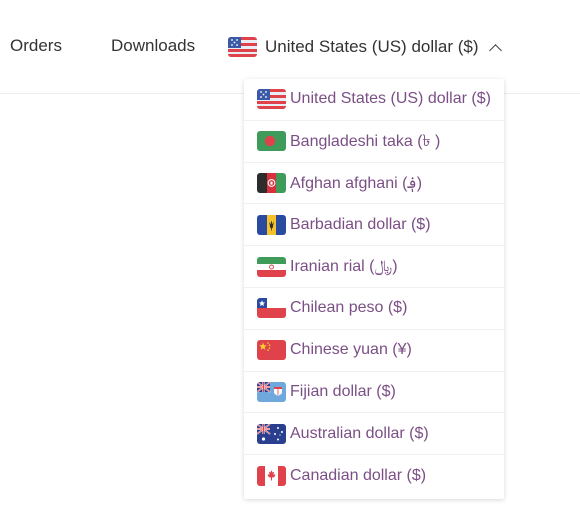  I want to click on currency-option-fjd: Fijian dollar ($), so click(374, 393).